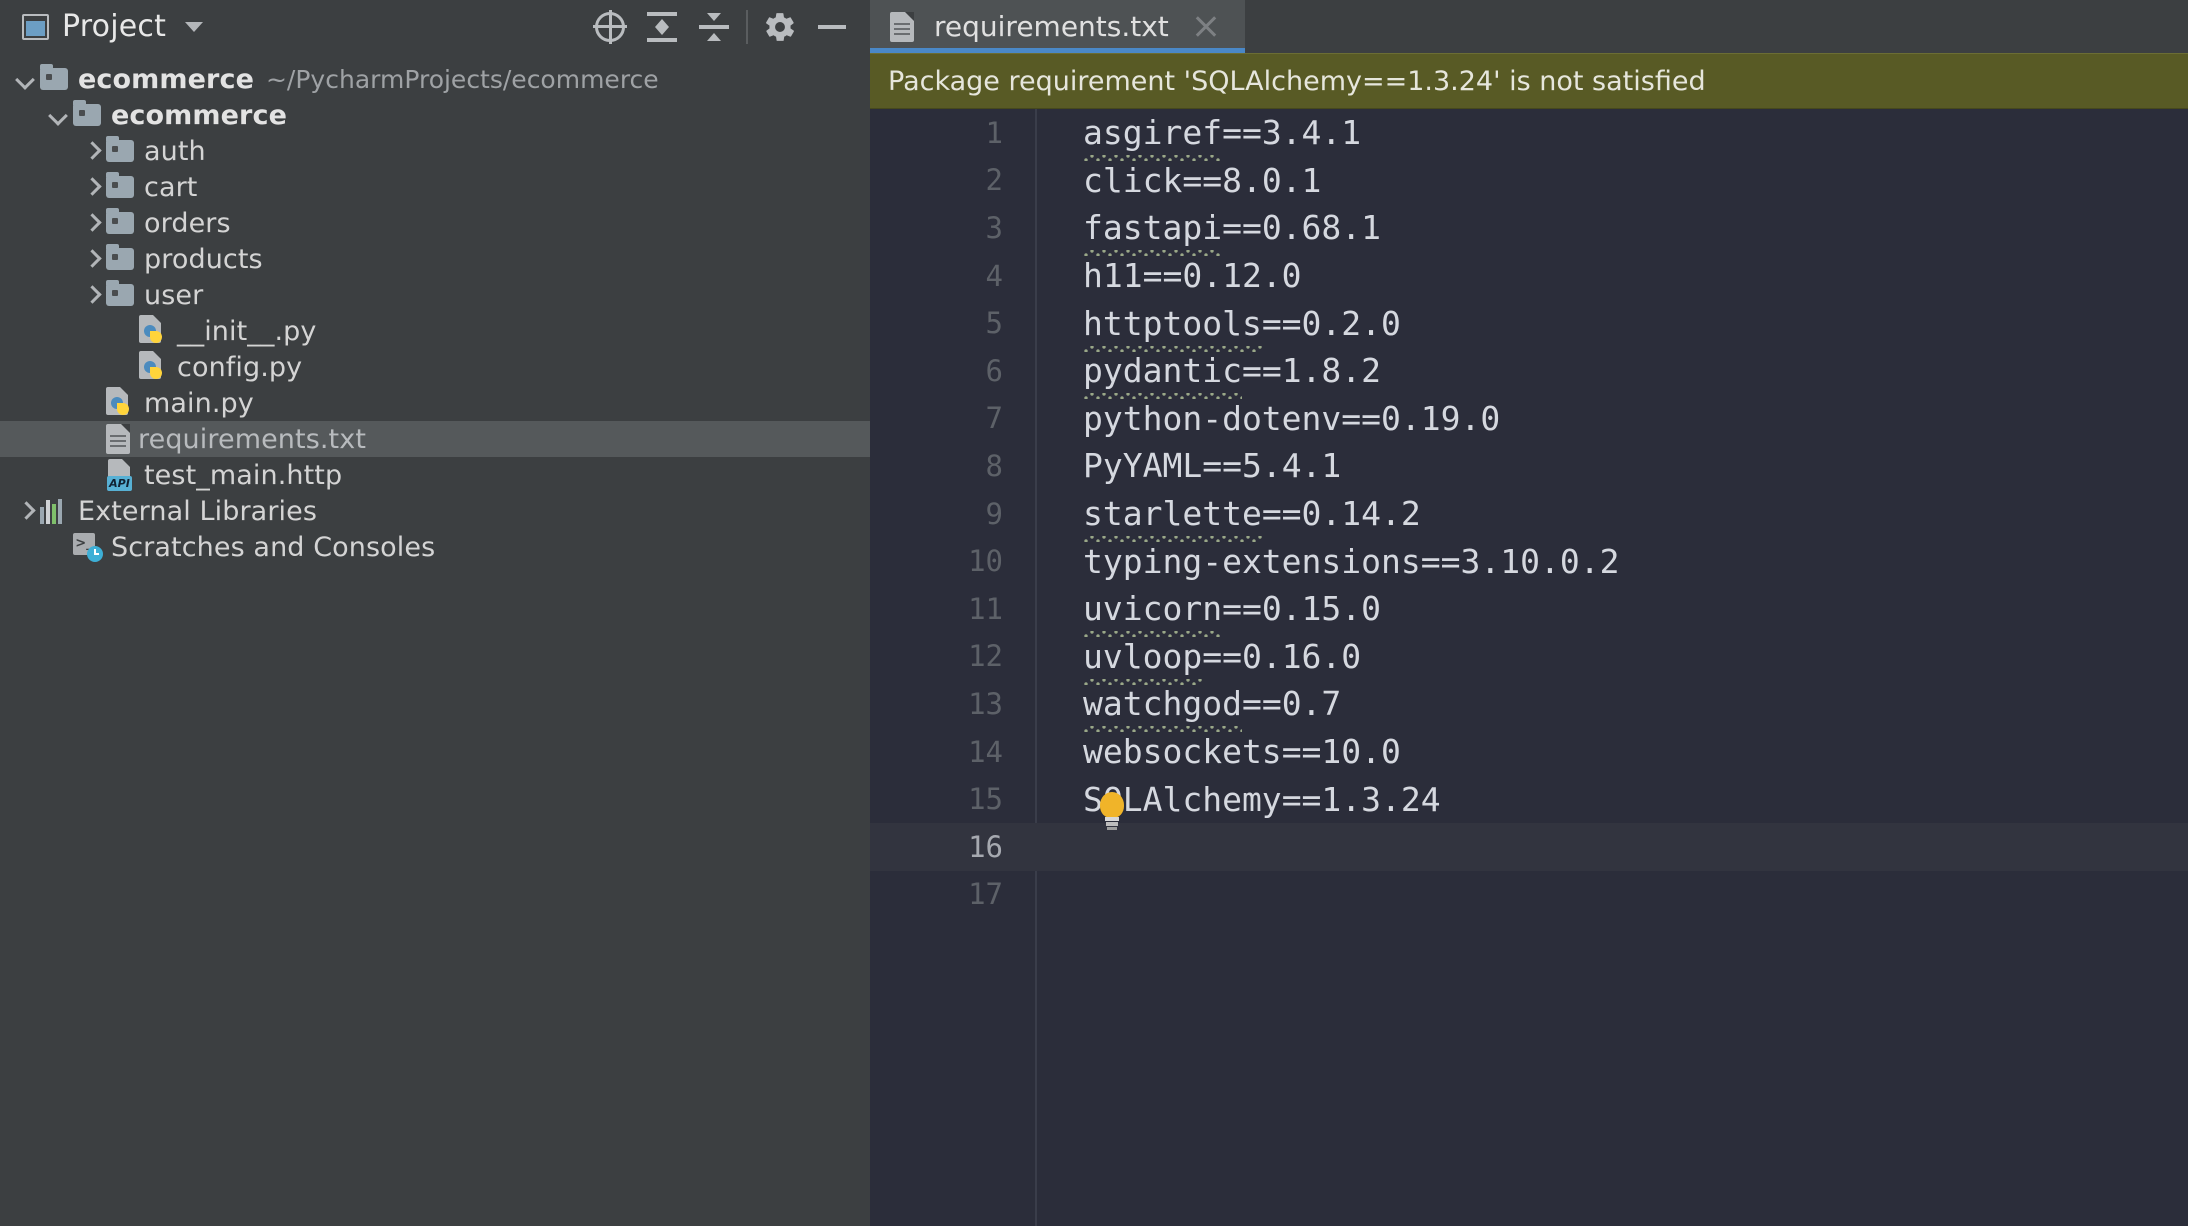 This screenshot has width=2188, height=1226. What do you see at coordinates (435, 403) in the screenshot?
I see `tree-item-main-py: main.py` at bounding box center [435, 403].